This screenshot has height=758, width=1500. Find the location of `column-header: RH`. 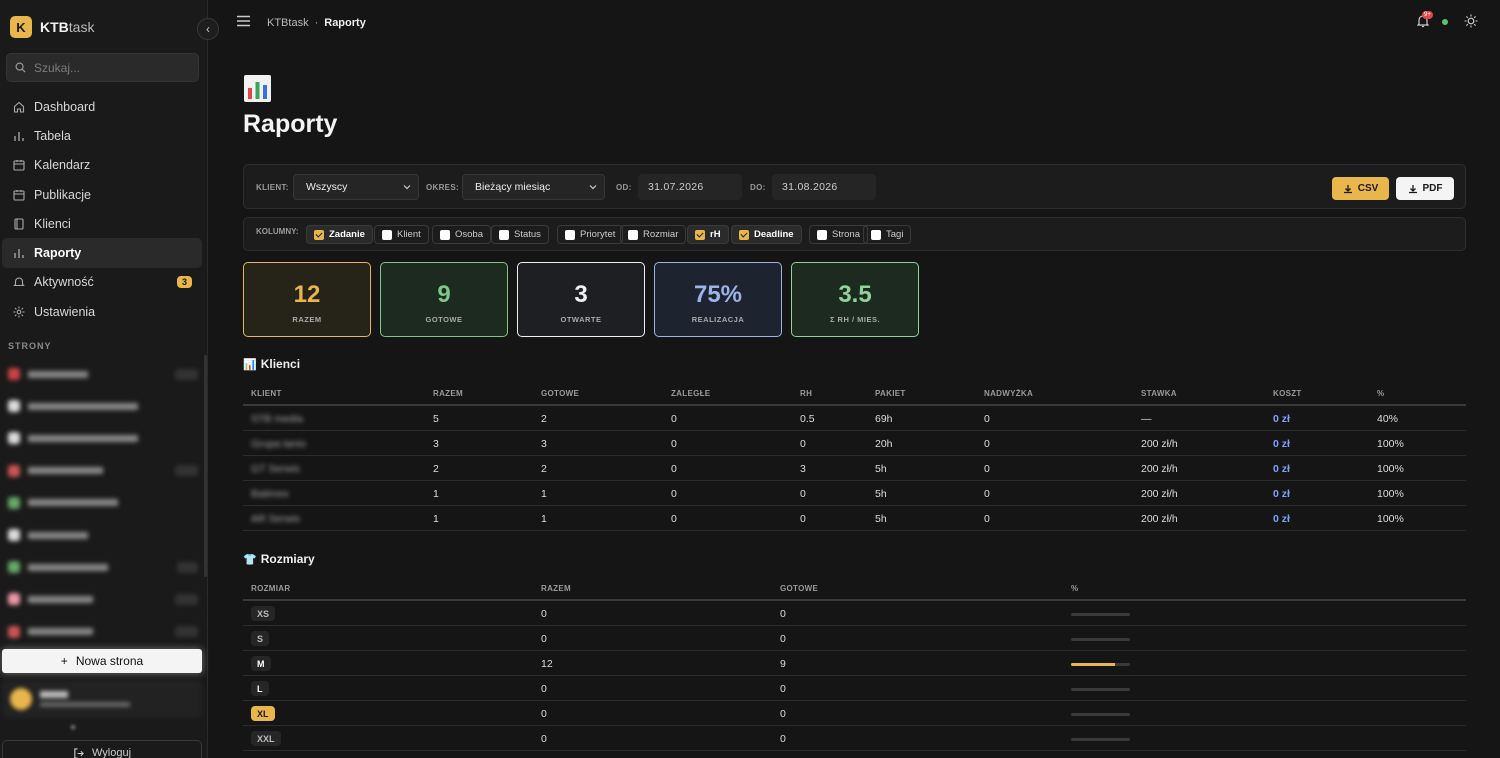

column-header: RH is located at coordinates (806, 393).